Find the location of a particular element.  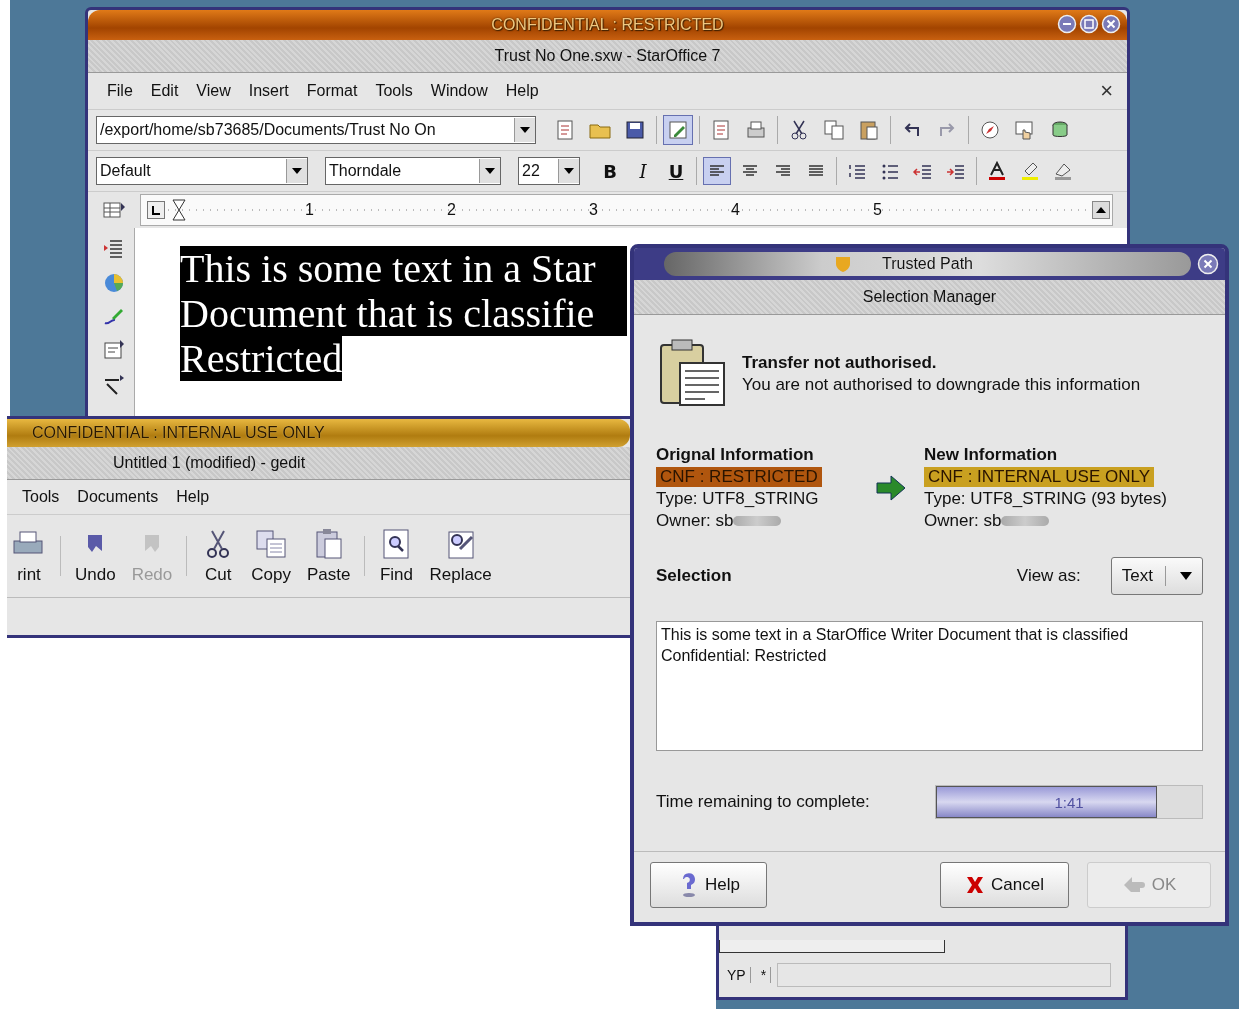

classification-label: CONFIDENTIAL : RESTRICTED is located at coordinates (607, 25).